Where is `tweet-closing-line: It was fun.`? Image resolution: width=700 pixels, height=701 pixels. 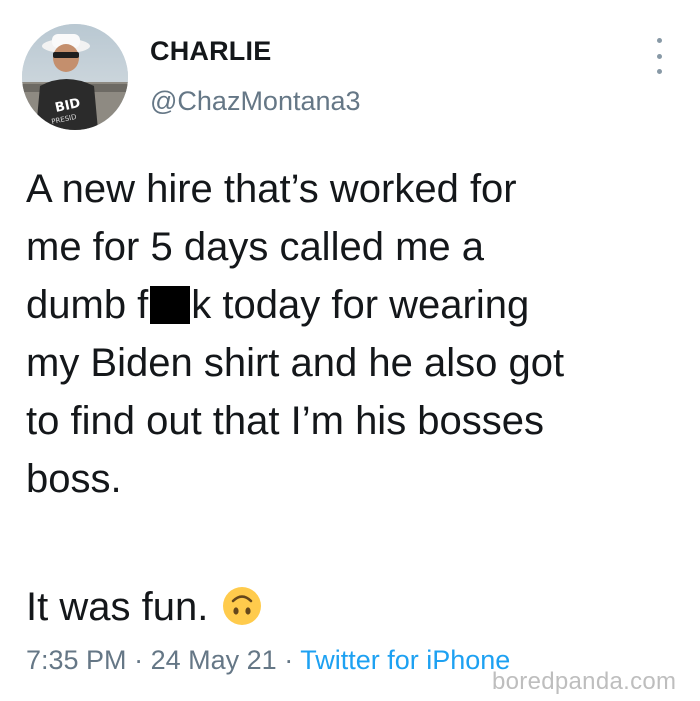
tweet-closing-line: It was fun. is located at coordinates (144, 610).